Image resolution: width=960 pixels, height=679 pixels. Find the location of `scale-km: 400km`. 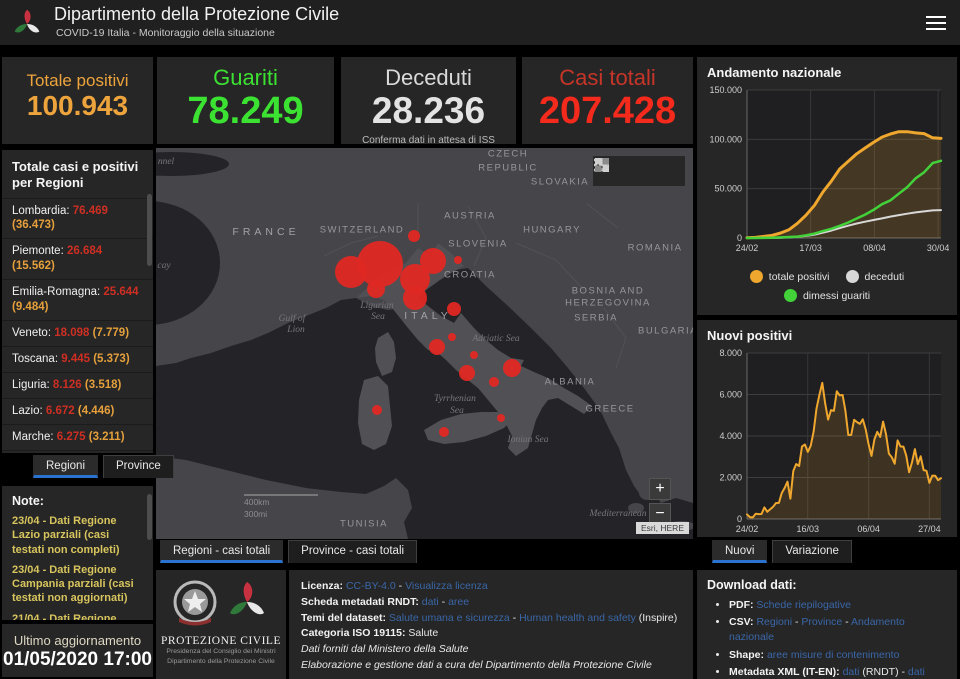

scale-km: 400km is located at coordinates (257, 501).